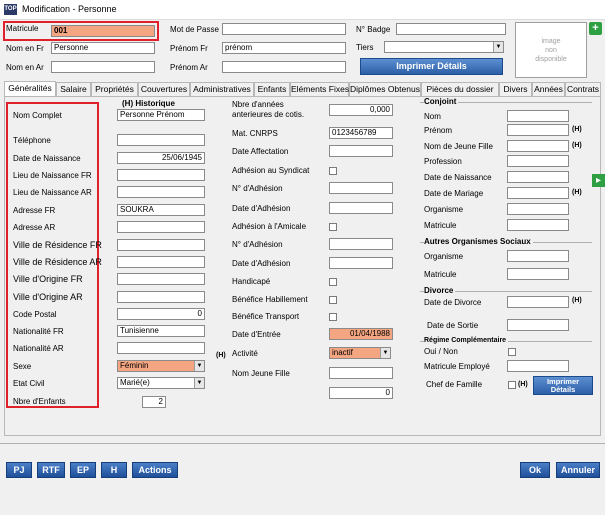  Describe the element at coordinates (595, 28) in the screenshot. I see `add-icon: +` at that location.